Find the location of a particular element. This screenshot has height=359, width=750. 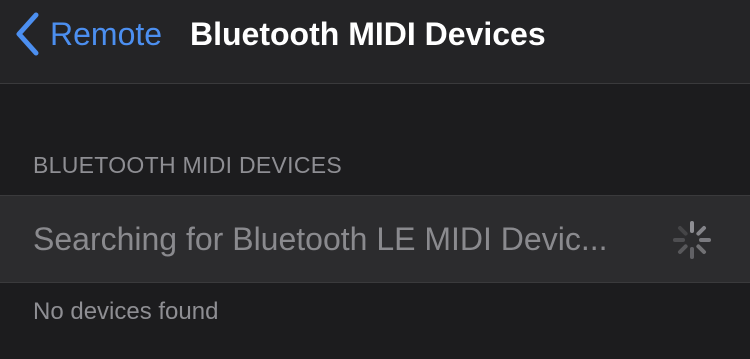

chevron-left-icon is located at coordinates (27, 34).